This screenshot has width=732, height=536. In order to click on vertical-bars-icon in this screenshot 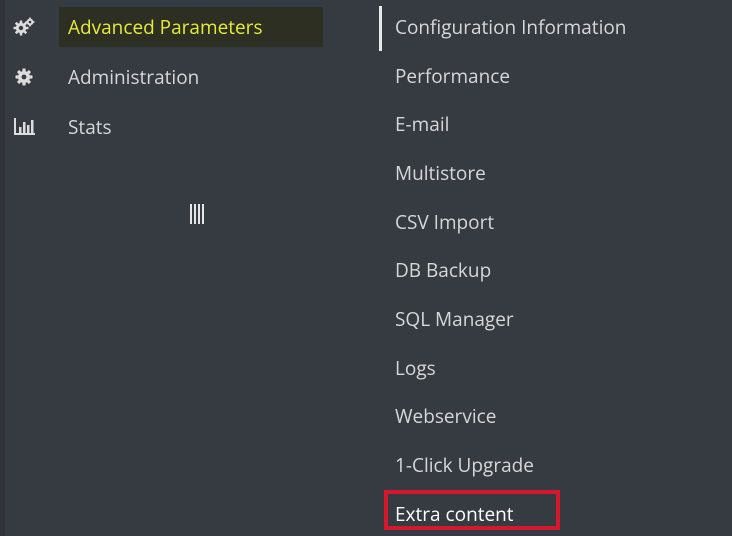, I will do `click(198, 214)`.